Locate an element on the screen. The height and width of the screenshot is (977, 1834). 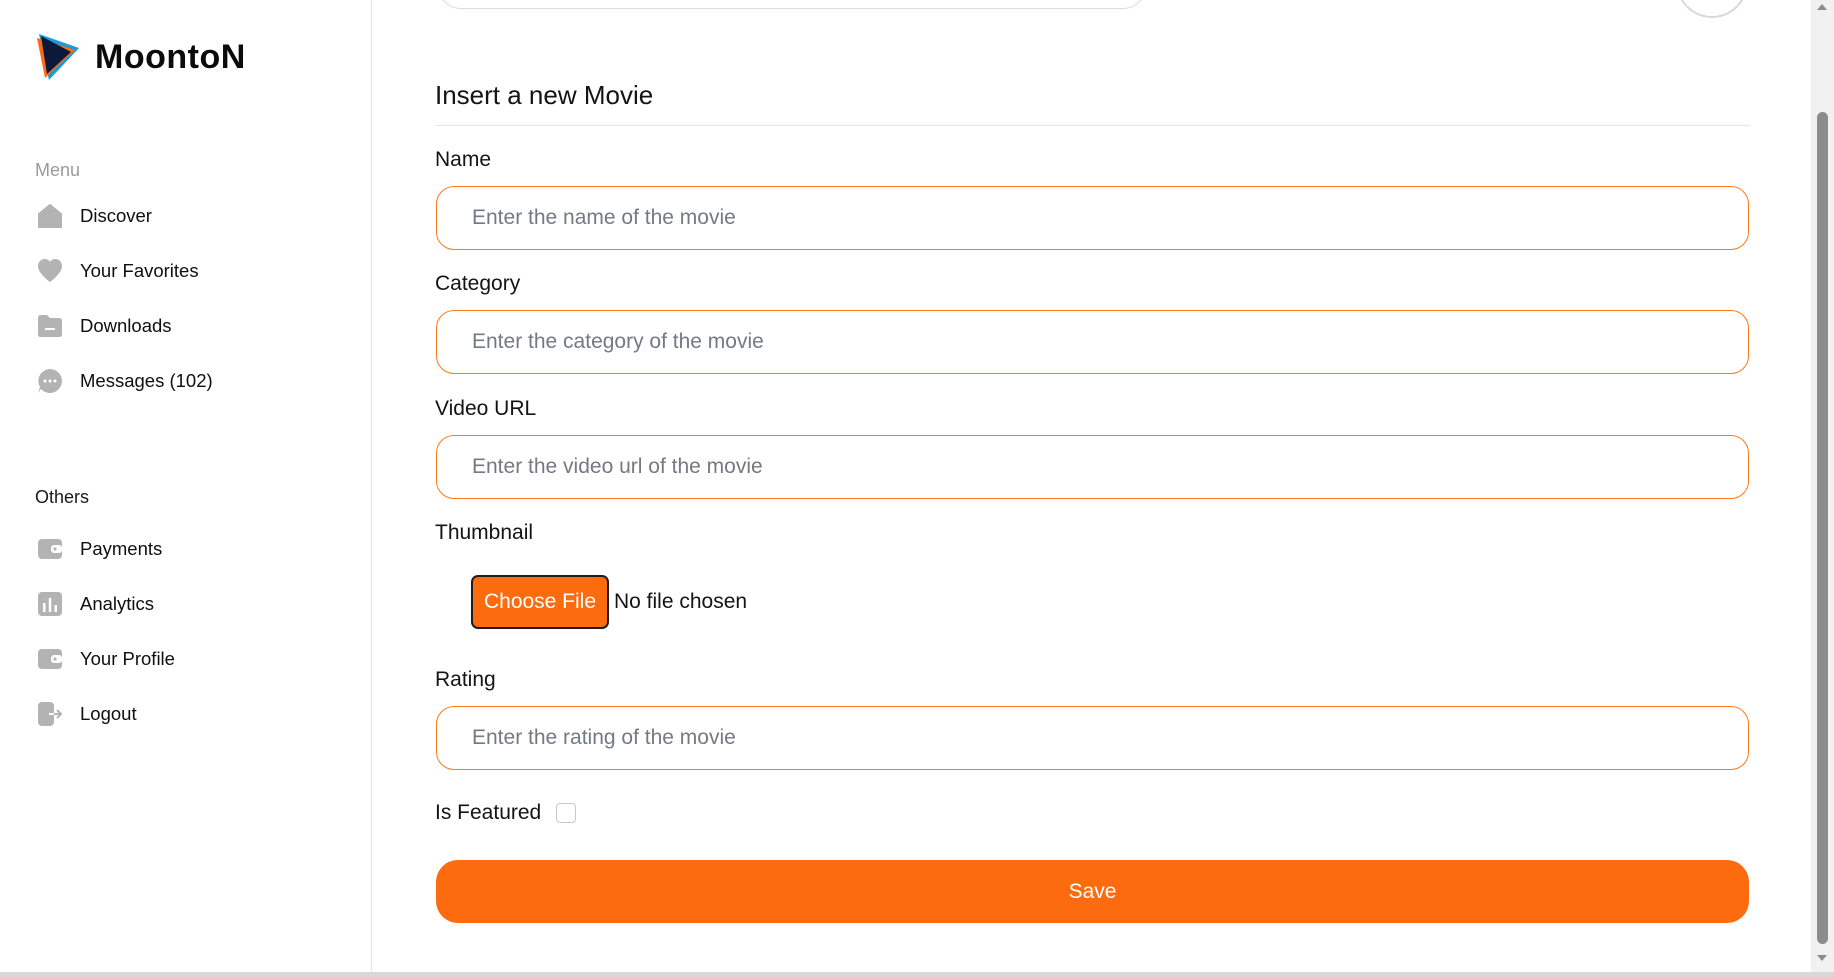
others-section-title: Others is located at coordinates (62, 497).